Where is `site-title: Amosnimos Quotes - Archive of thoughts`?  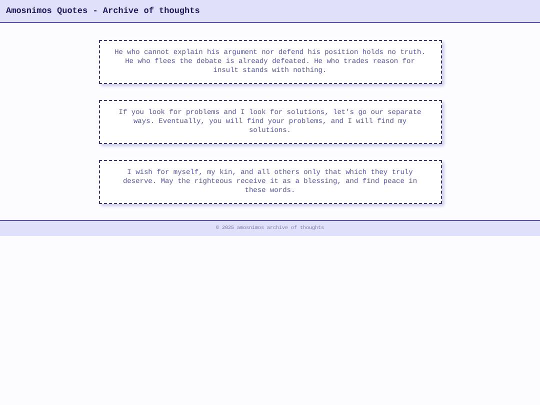
site-title: Amosnimos Quotes - Archive of thoughts is located at coordinates (103, 11).